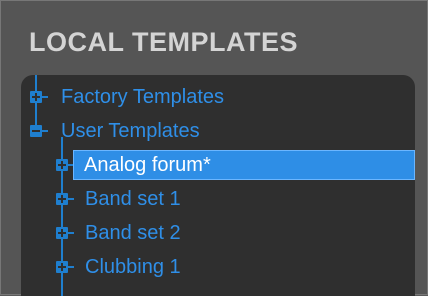 This screenshot has height=296, width=428. Describe the element at coordinates (218, 233) in the screenshot. I see `tree-item-band-set-2: Band set 2` at that location.